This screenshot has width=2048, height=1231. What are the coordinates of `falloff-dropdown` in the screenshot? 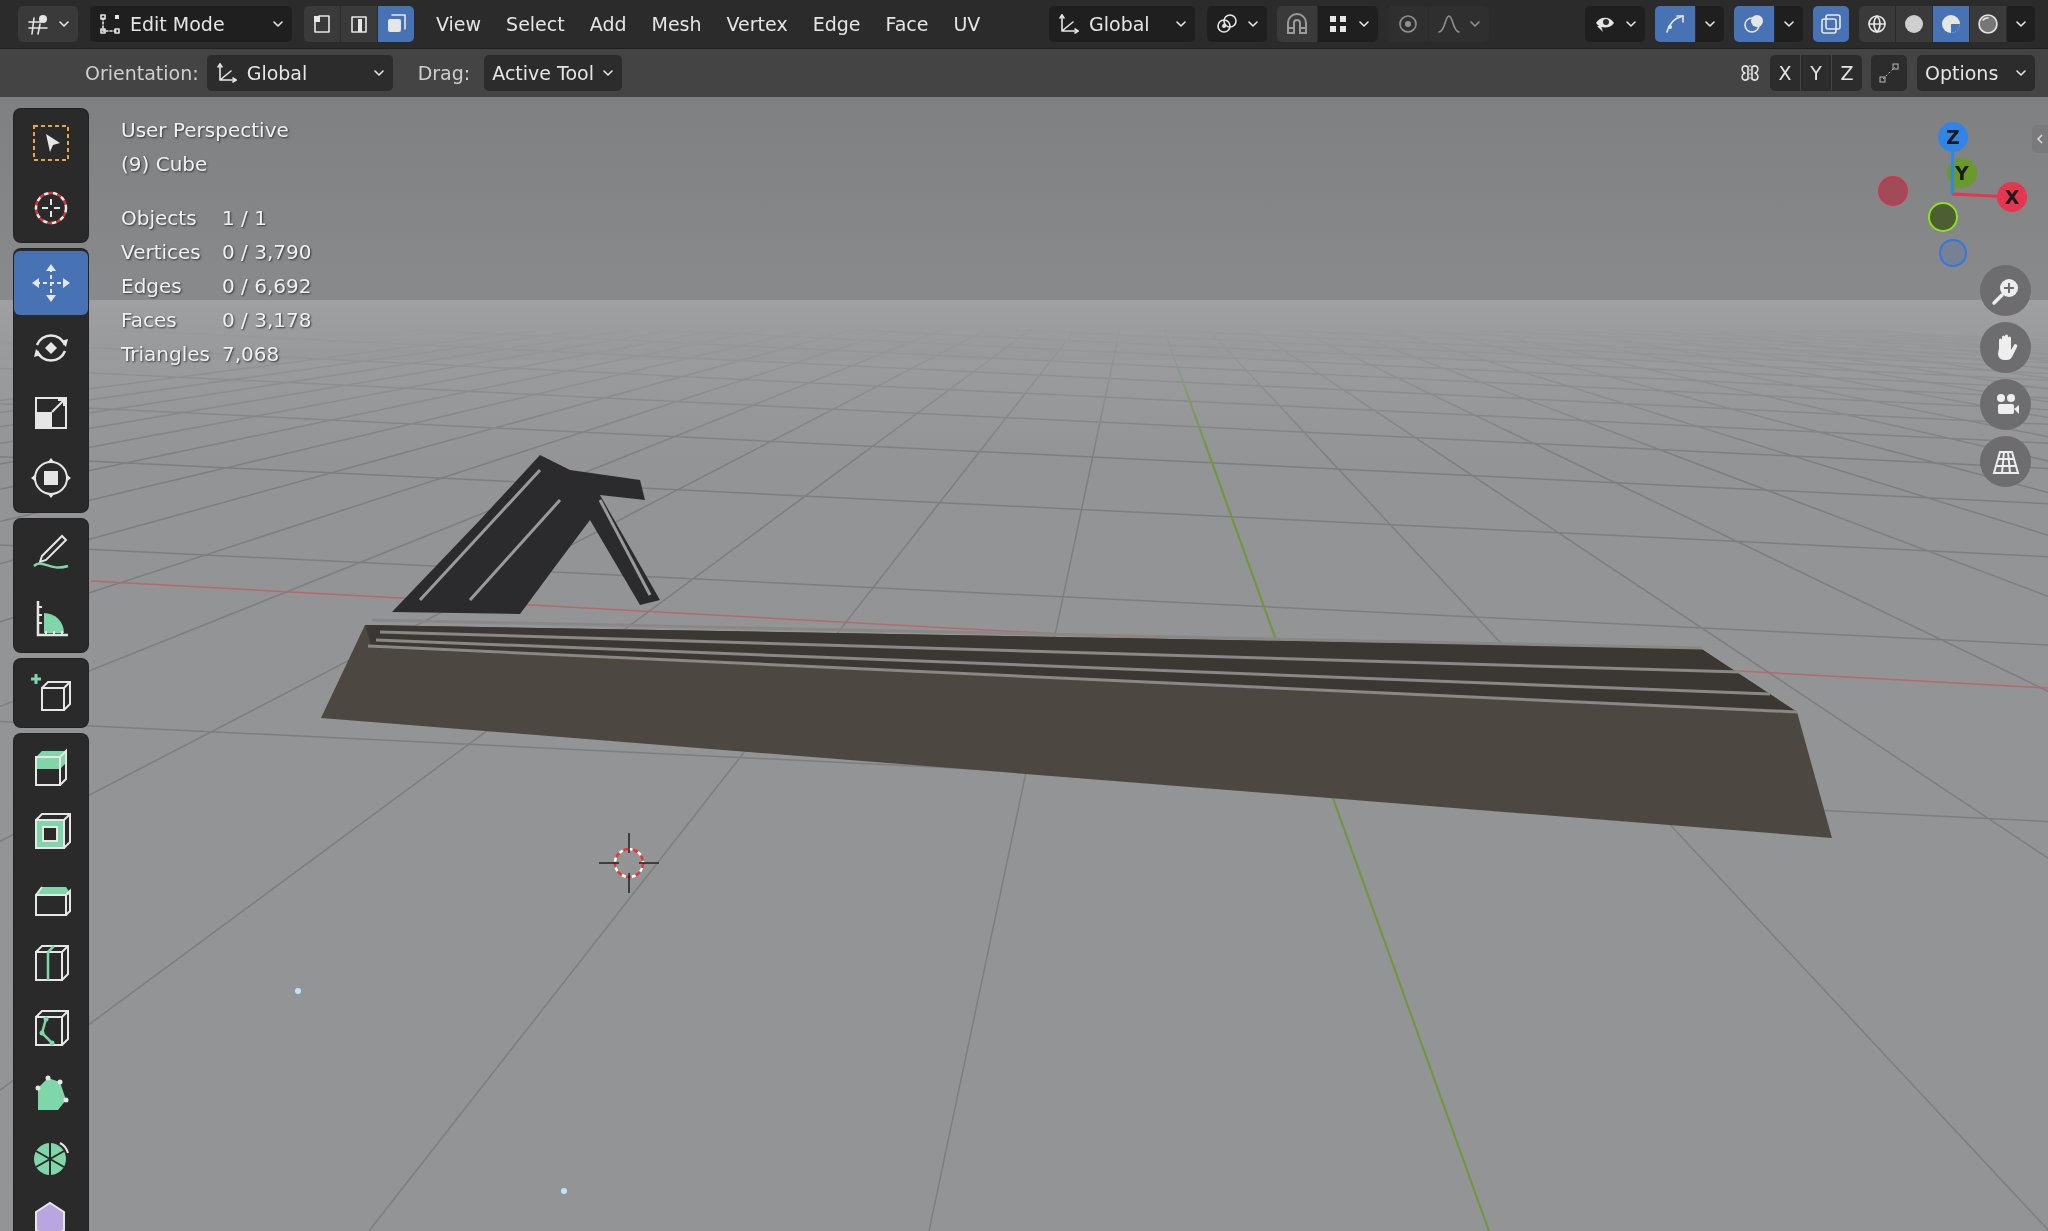 It's located at (1459, 24).